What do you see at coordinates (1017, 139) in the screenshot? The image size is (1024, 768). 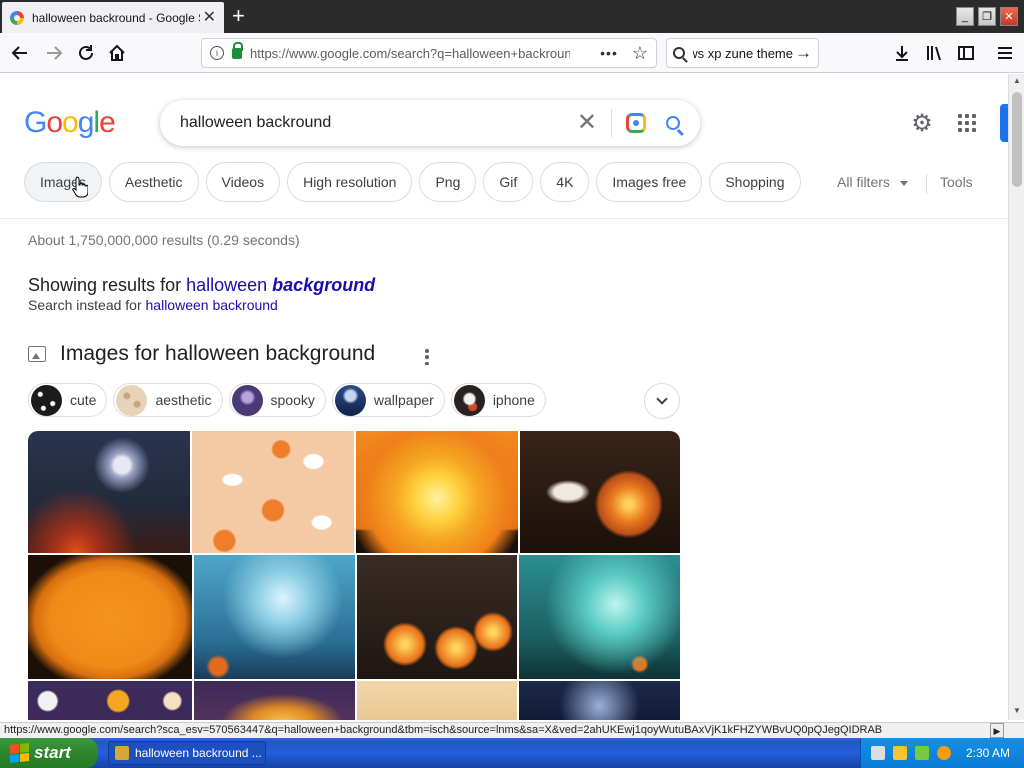 I see `scroll-thumb` at bounding box center [1017, 139].